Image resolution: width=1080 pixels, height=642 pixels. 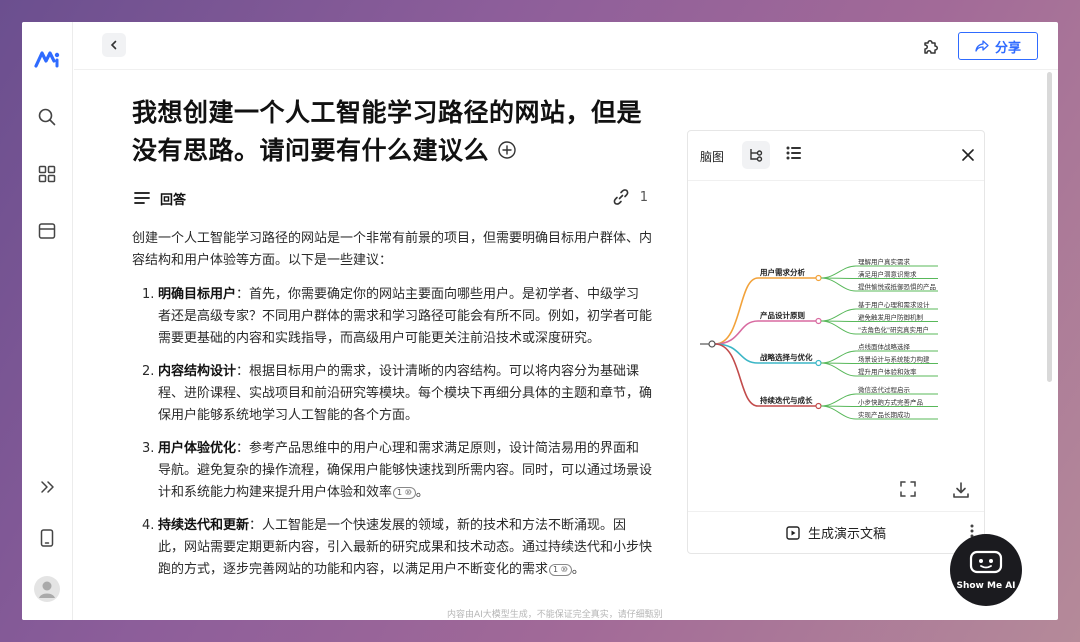 What do you see at coordinates (392, 132) in the screenshot?
I see `page-title: 我想创建一个人工智能学习路径的网站，但是没有思路。请问要有什么建议么` at bounding box center [392, 132].